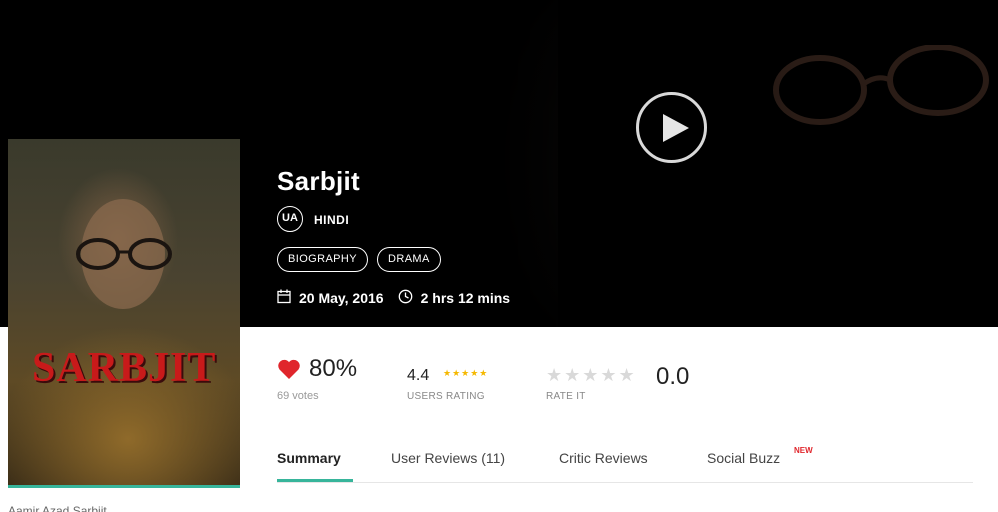  Describe the element at coordinates (289, 369) in the screenshot. I see `heart-icon` at that location.